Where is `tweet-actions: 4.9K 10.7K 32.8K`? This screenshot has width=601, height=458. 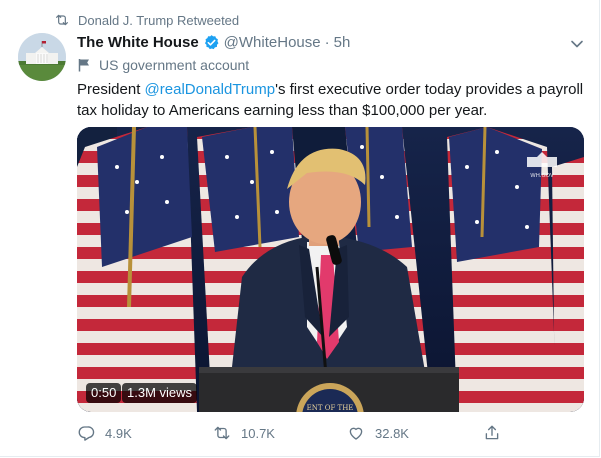
tweet-actions: 4.9K 10.7K 32.8K is located at coordinates (297, 434).